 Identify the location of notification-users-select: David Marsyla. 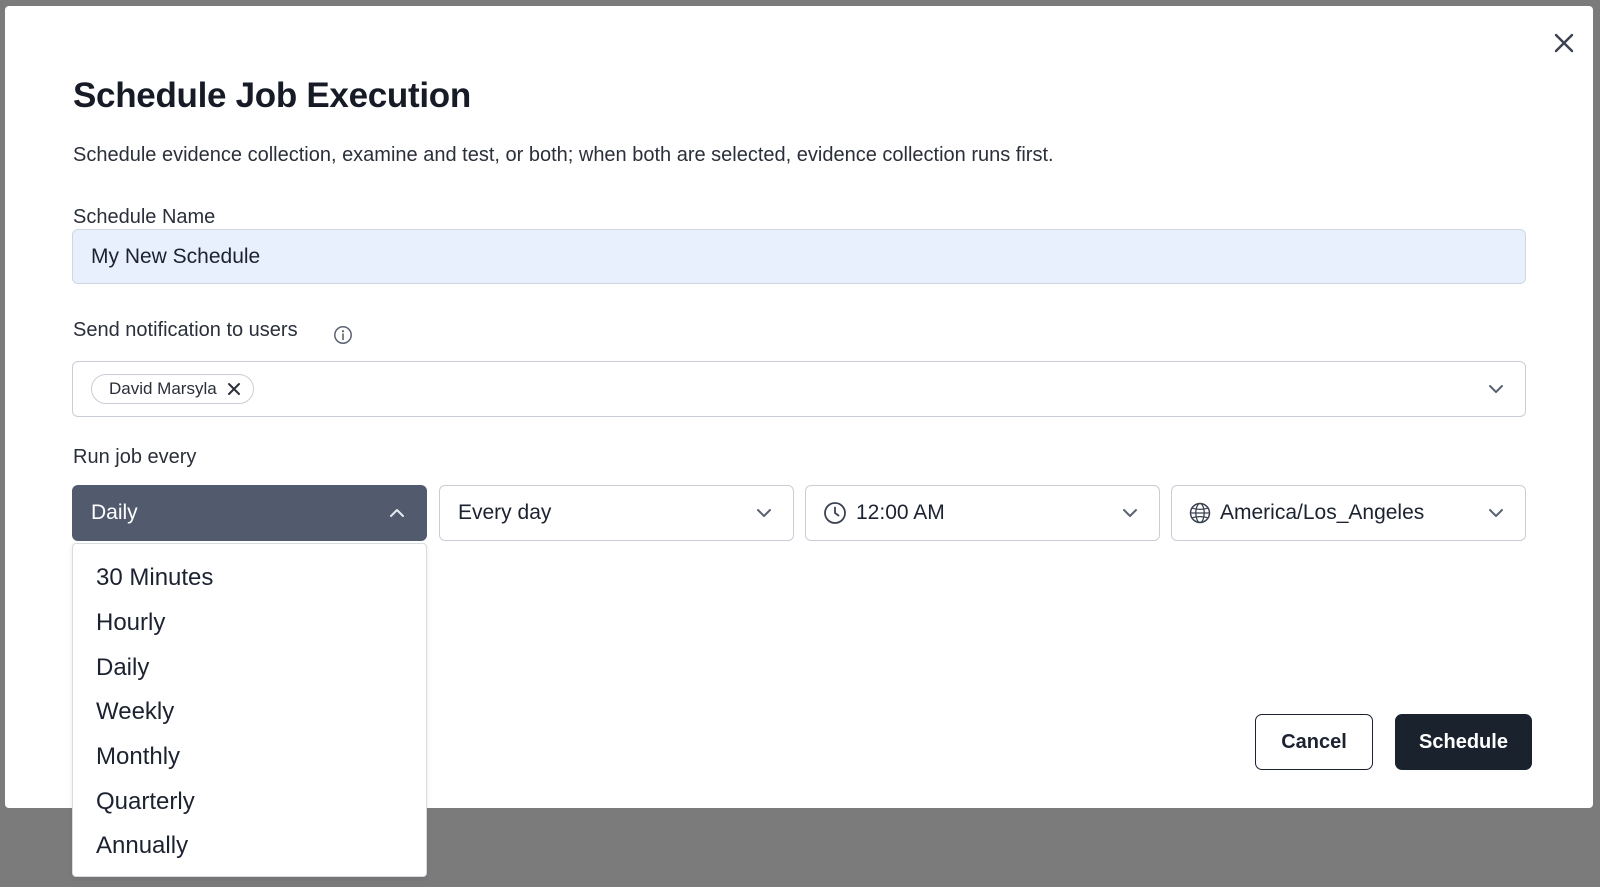
(799, 389).